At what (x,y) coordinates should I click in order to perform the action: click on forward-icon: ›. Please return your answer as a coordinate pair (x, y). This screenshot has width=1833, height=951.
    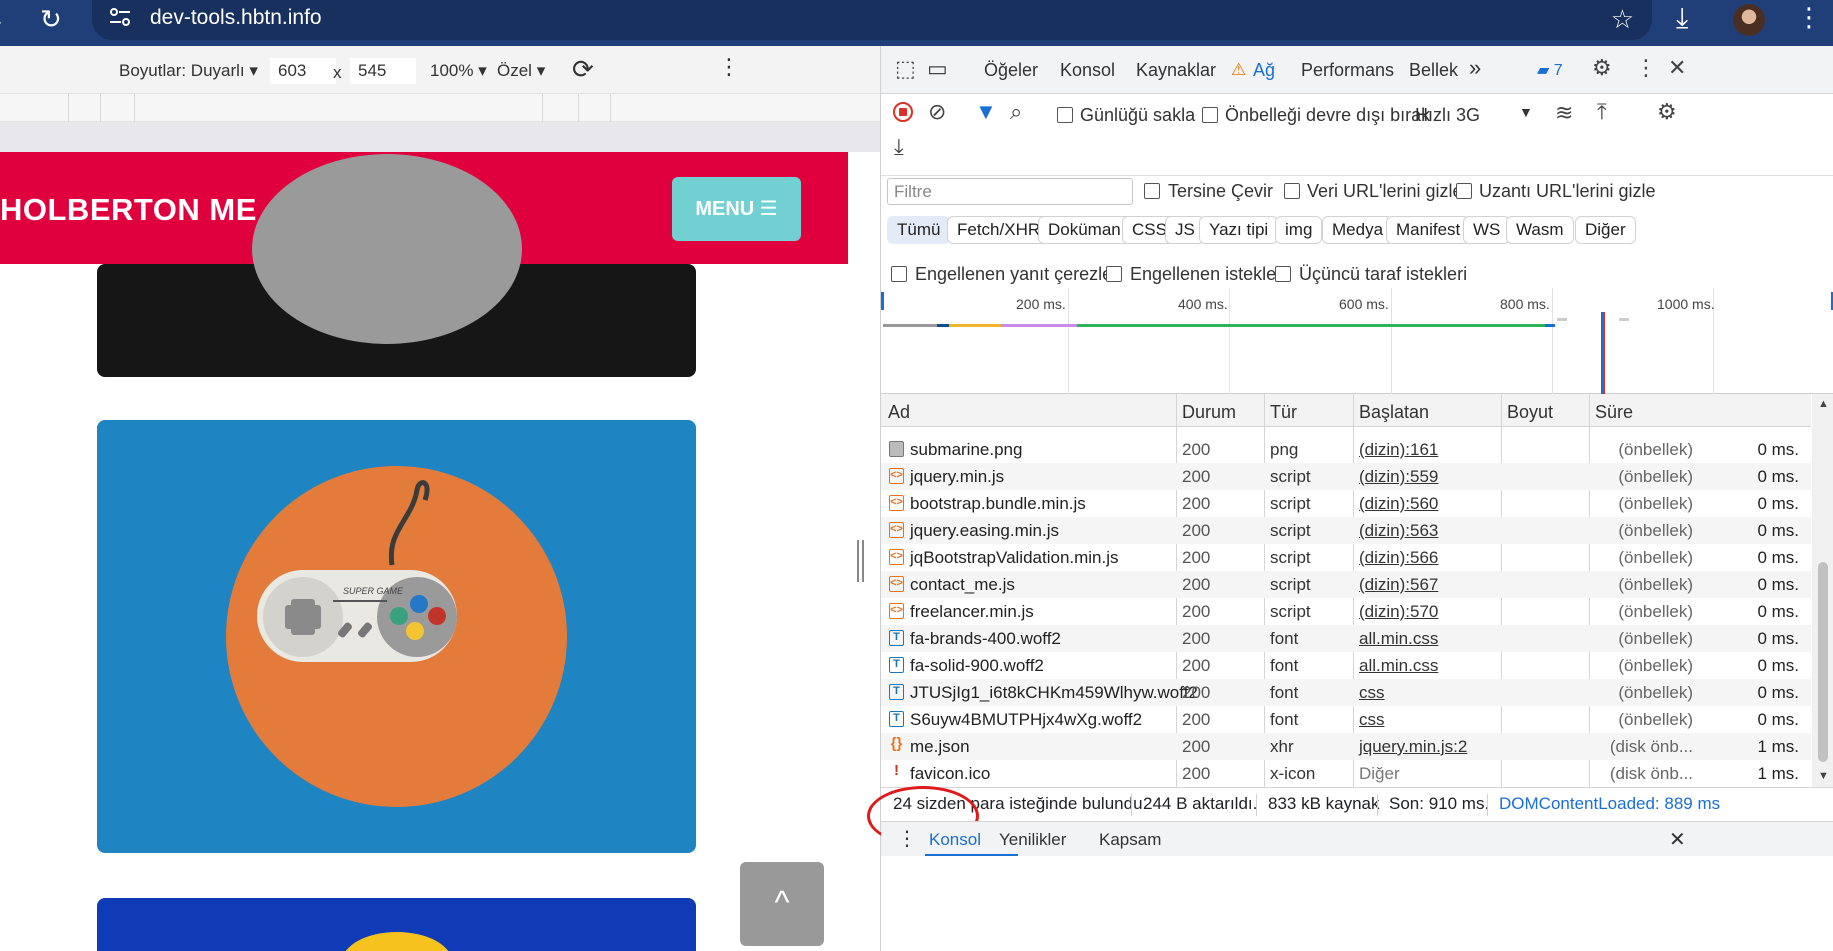
    Looking at the image, I should click on (1, 22).